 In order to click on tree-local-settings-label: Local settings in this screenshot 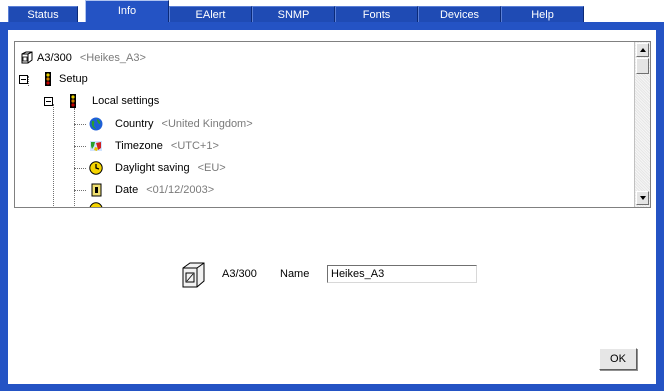, I will do `click(126, 101)`.